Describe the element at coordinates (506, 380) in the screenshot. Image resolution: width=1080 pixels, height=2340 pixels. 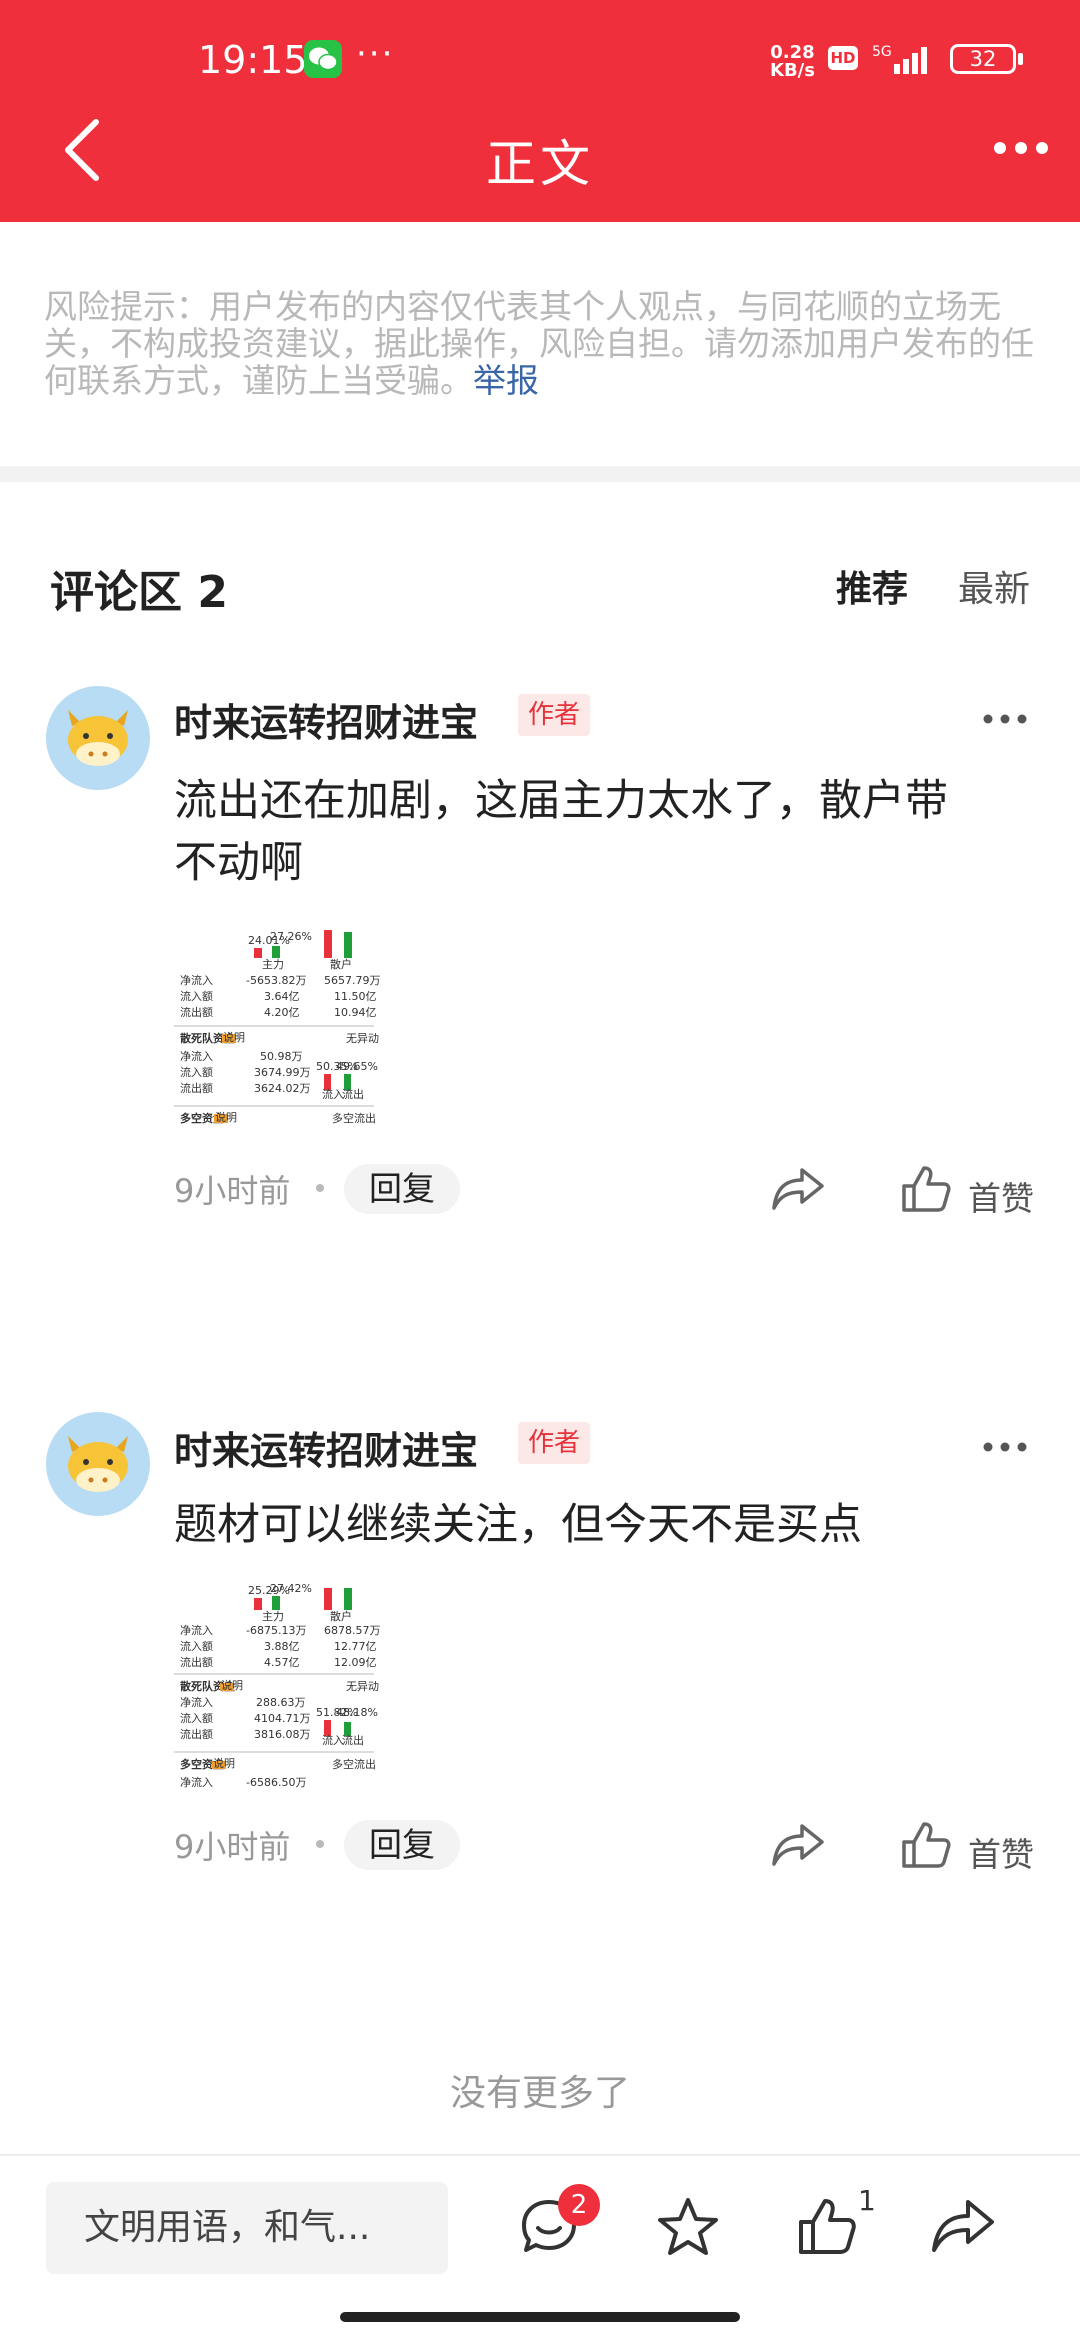
I see `report-link: 举报` at that location.